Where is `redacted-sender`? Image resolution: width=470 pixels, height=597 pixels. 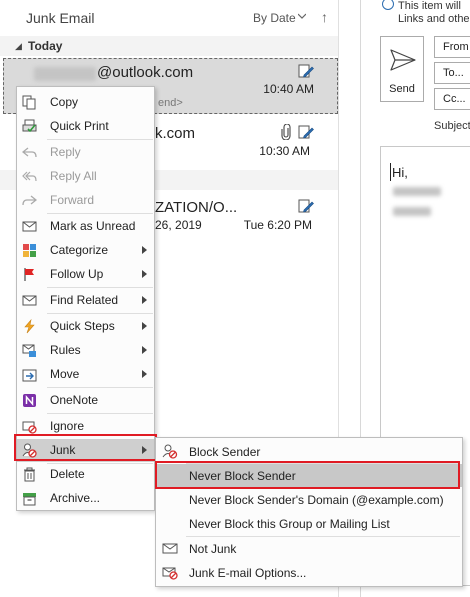 redacted-sender is located at coordinates (65, 74).